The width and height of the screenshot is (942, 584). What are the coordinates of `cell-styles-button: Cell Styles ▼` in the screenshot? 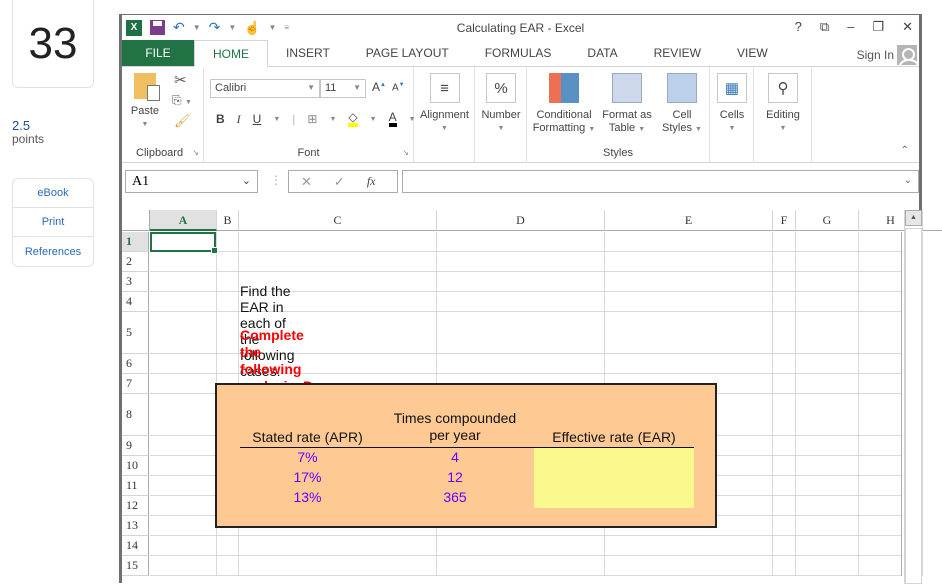 It's located at (682, 104).